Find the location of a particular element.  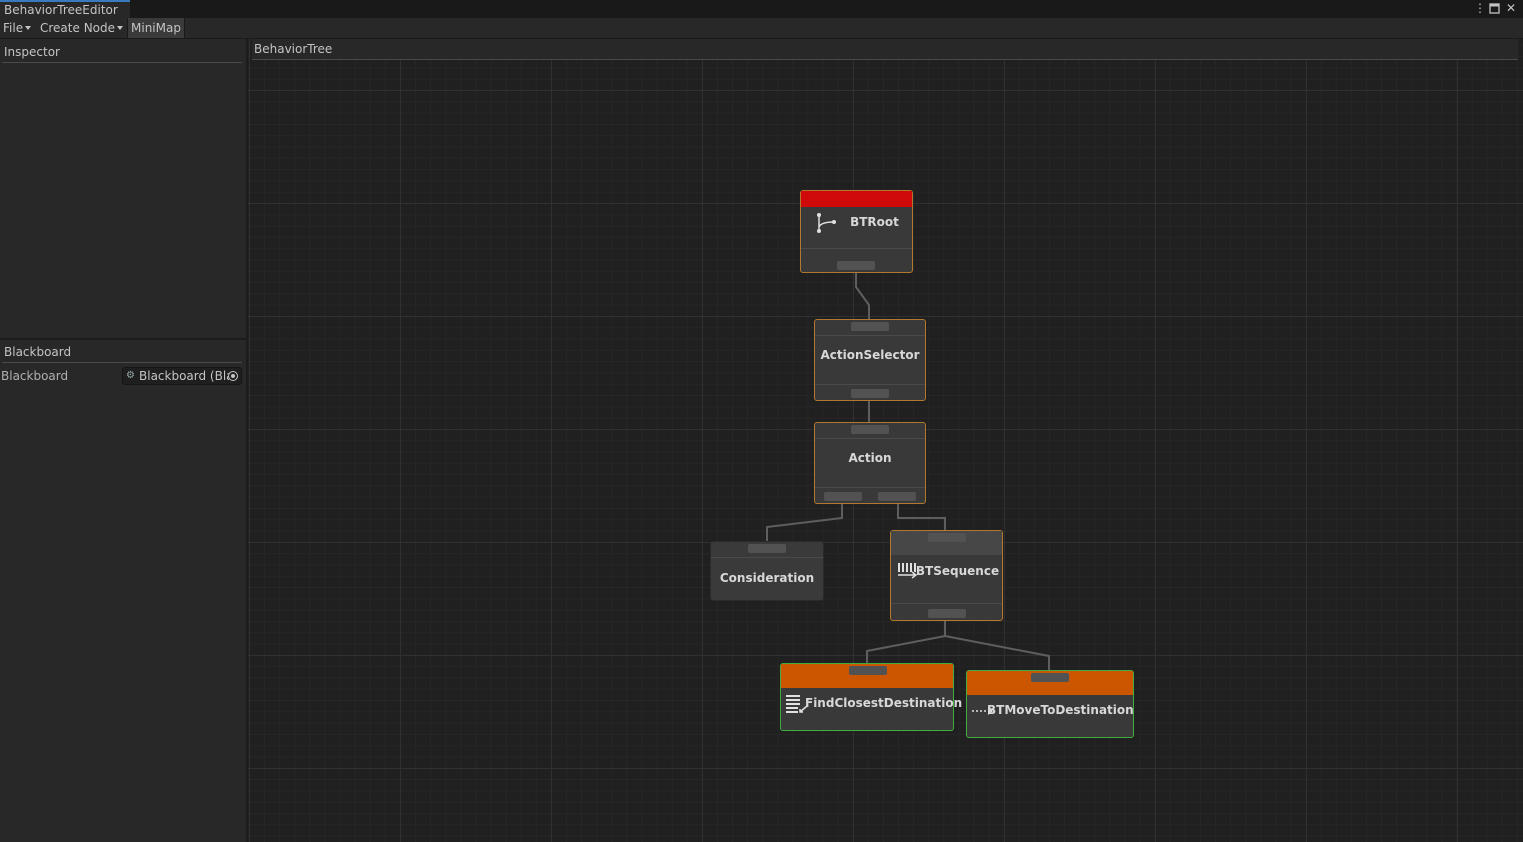

node-title: Consideration is located at coordinates (767, 578).